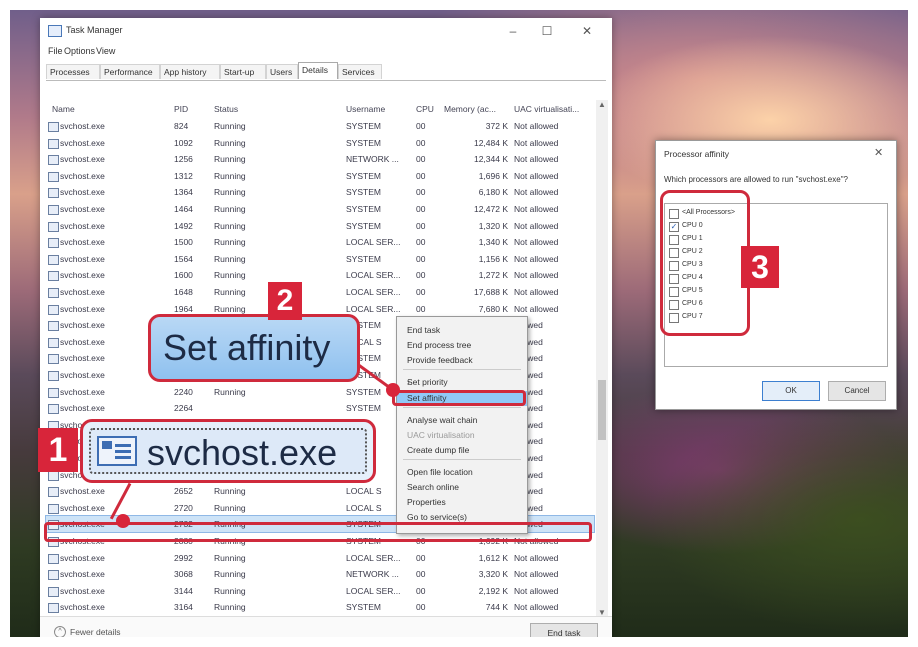 The width and height of the screenshot is (918, 647). Describe the element at coordinates (496, 607) in the screenshot. I see `cell-memory: 744 K` at that location.